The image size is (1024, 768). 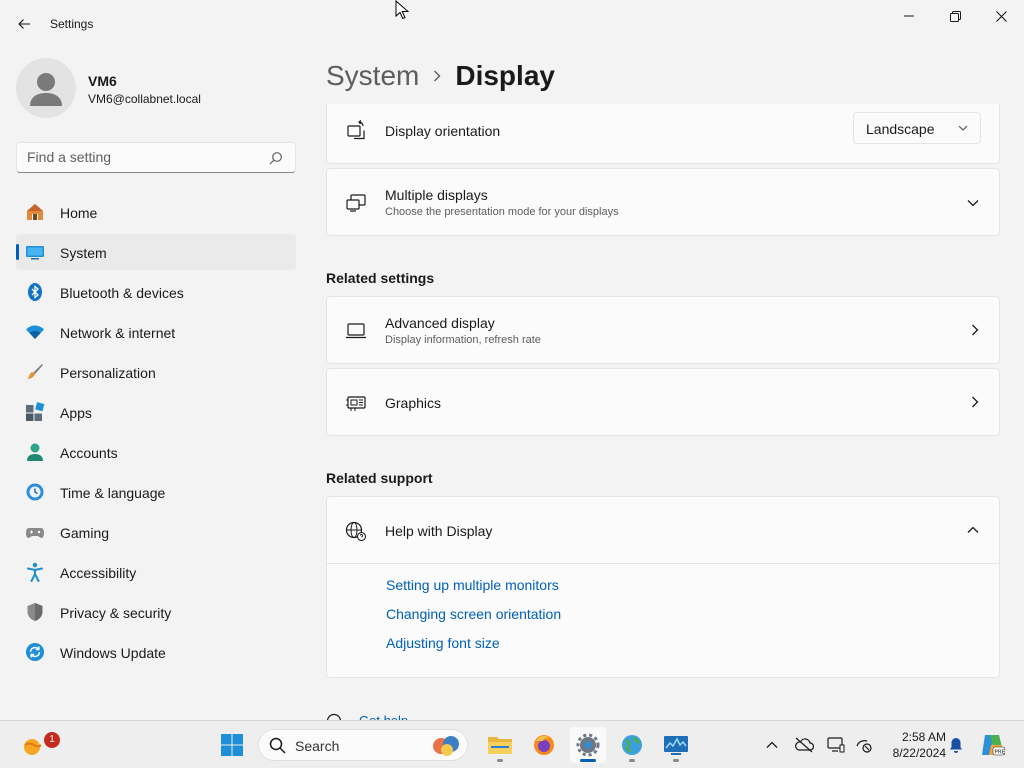 What do you see at coordinates (35, 452) in the screenshot?
I see `accounts-icon` at bounding box center [35, 452].